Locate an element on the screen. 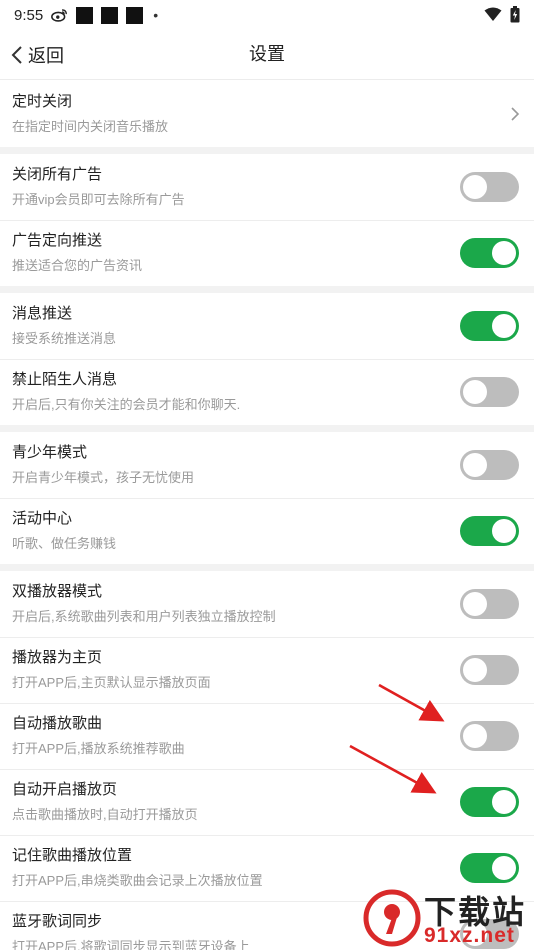 The height and width of the screenshot is (950, 534). setting-label: 播放器为主页 is located at coordinates (57, 657).